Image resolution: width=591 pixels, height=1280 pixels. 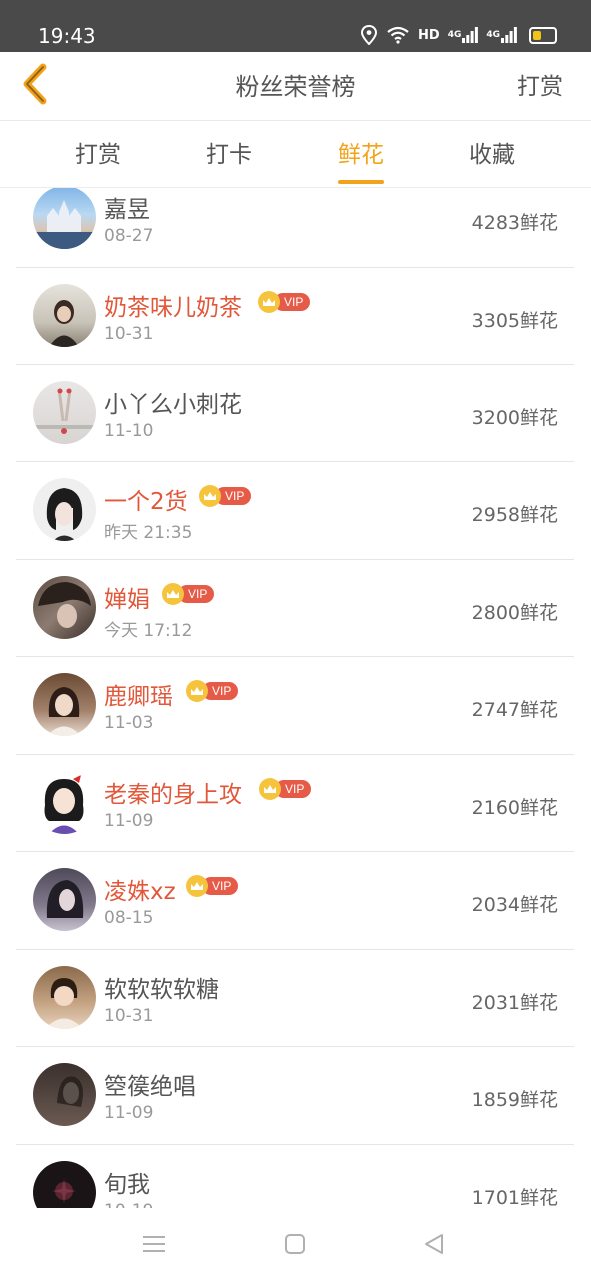 What do you see at coordinates (295, 1176) in the screenshot?
I see `list-item: 旬我 10-19 1701鲜花` at bounding box center [295, 1176].